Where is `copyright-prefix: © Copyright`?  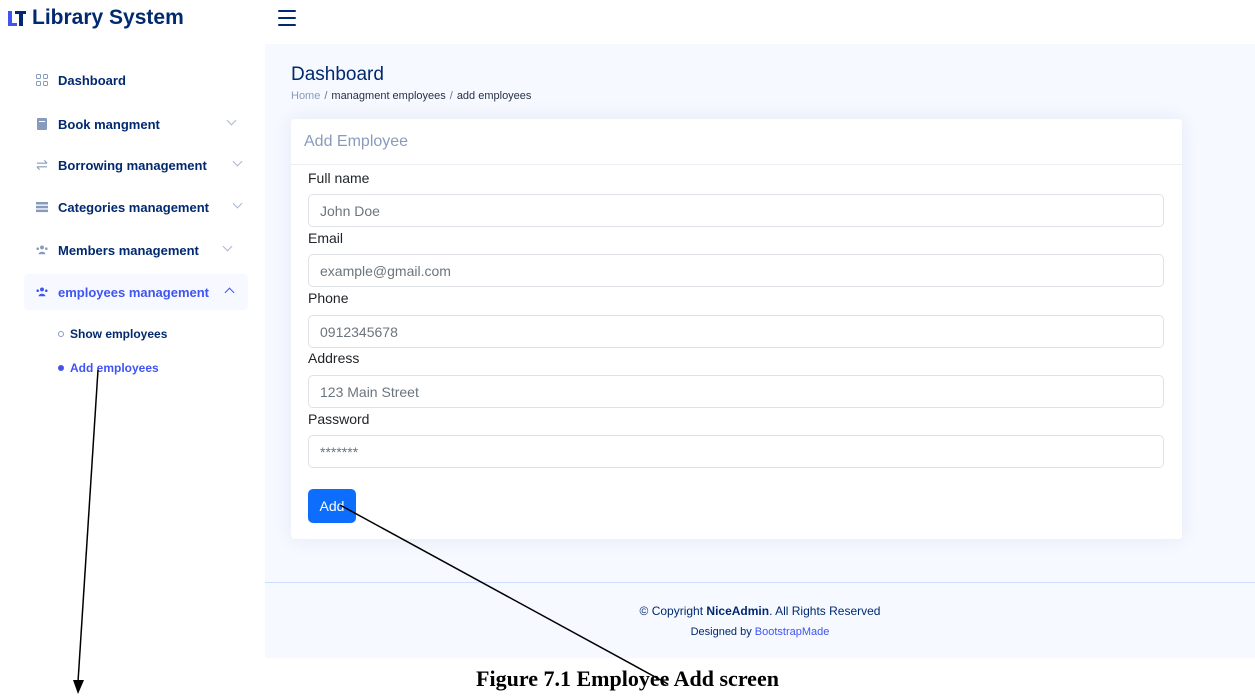 copyright-prefix: © Copyright is located at coordinates (671, 611).